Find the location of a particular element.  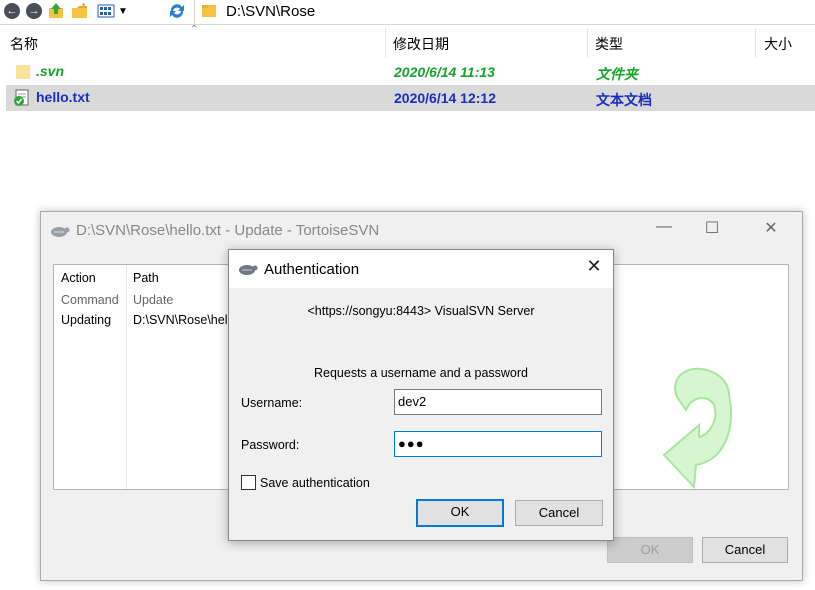

close-button: ✕ is located at coordinates (771, 228).